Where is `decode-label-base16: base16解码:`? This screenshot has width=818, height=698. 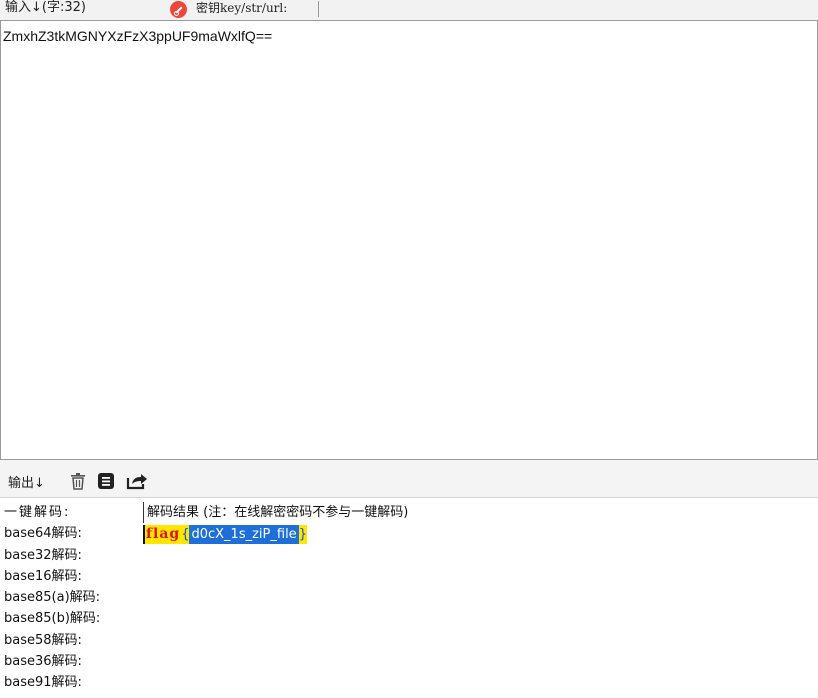
decode-label-base16: base16解码: is located at coordinates (43, 576).